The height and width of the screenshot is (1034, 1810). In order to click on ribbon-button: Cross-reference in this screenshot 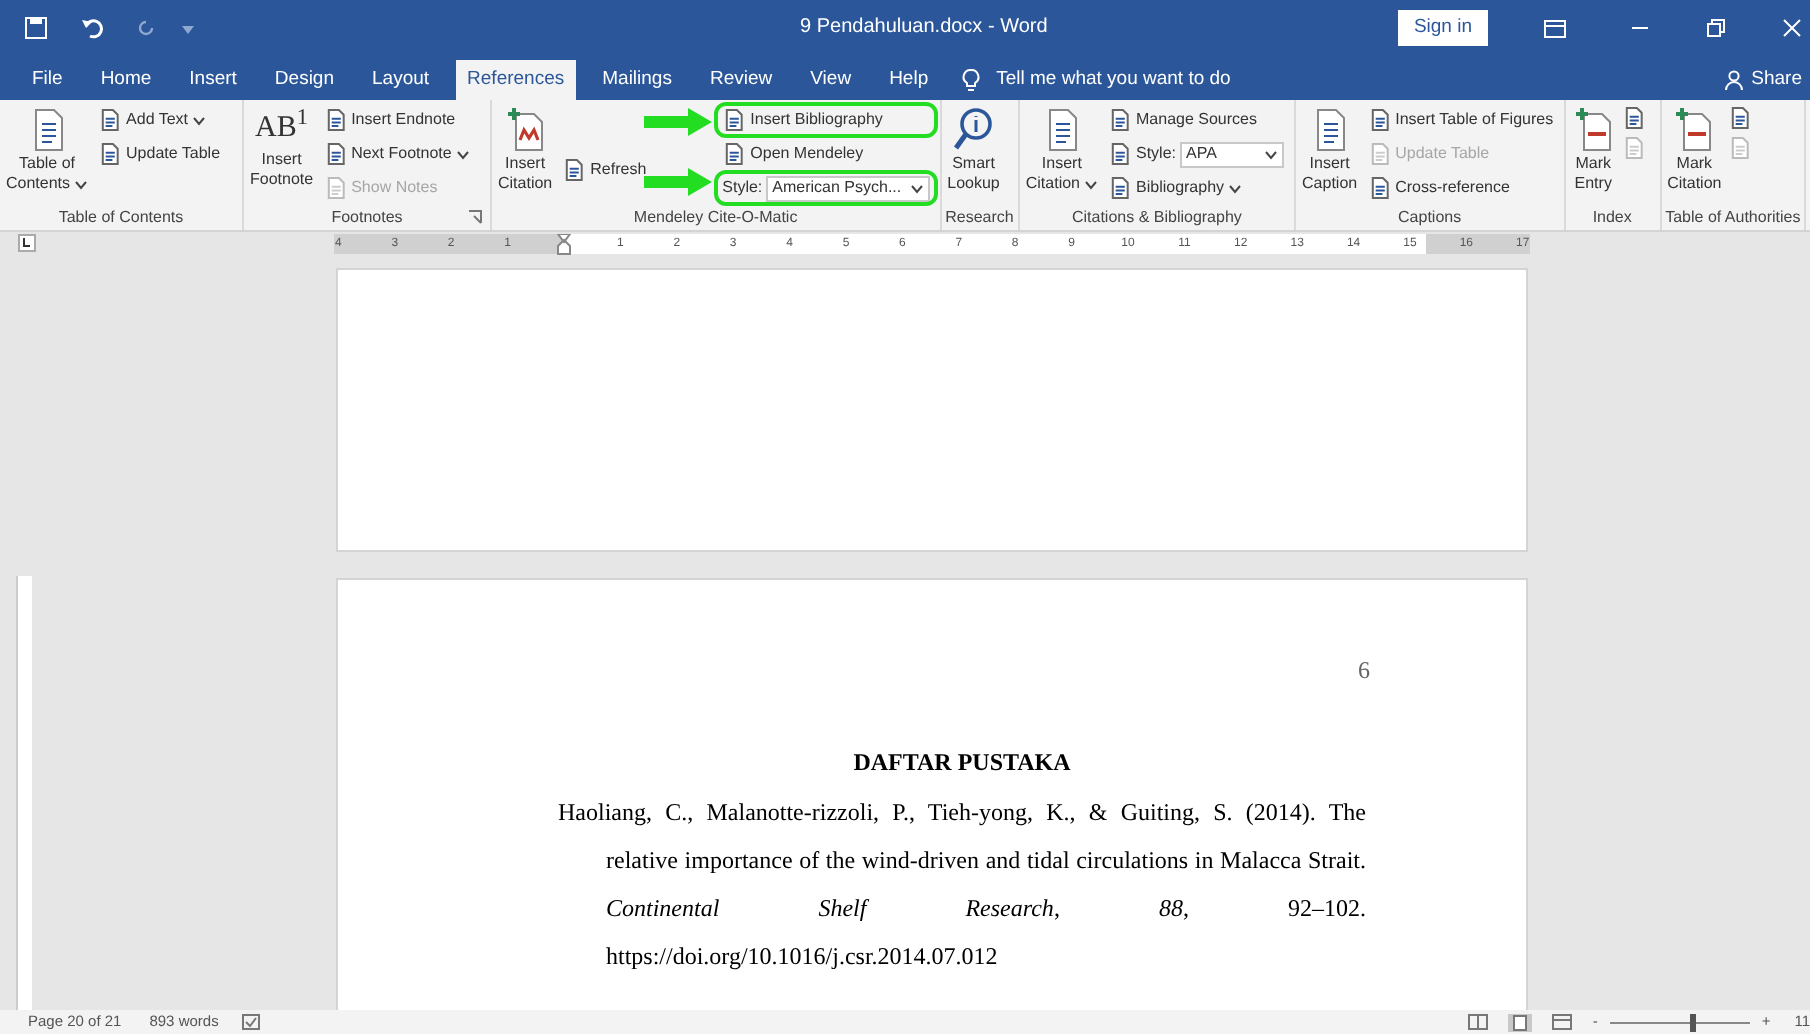, I will do `click(1460, 188)`.